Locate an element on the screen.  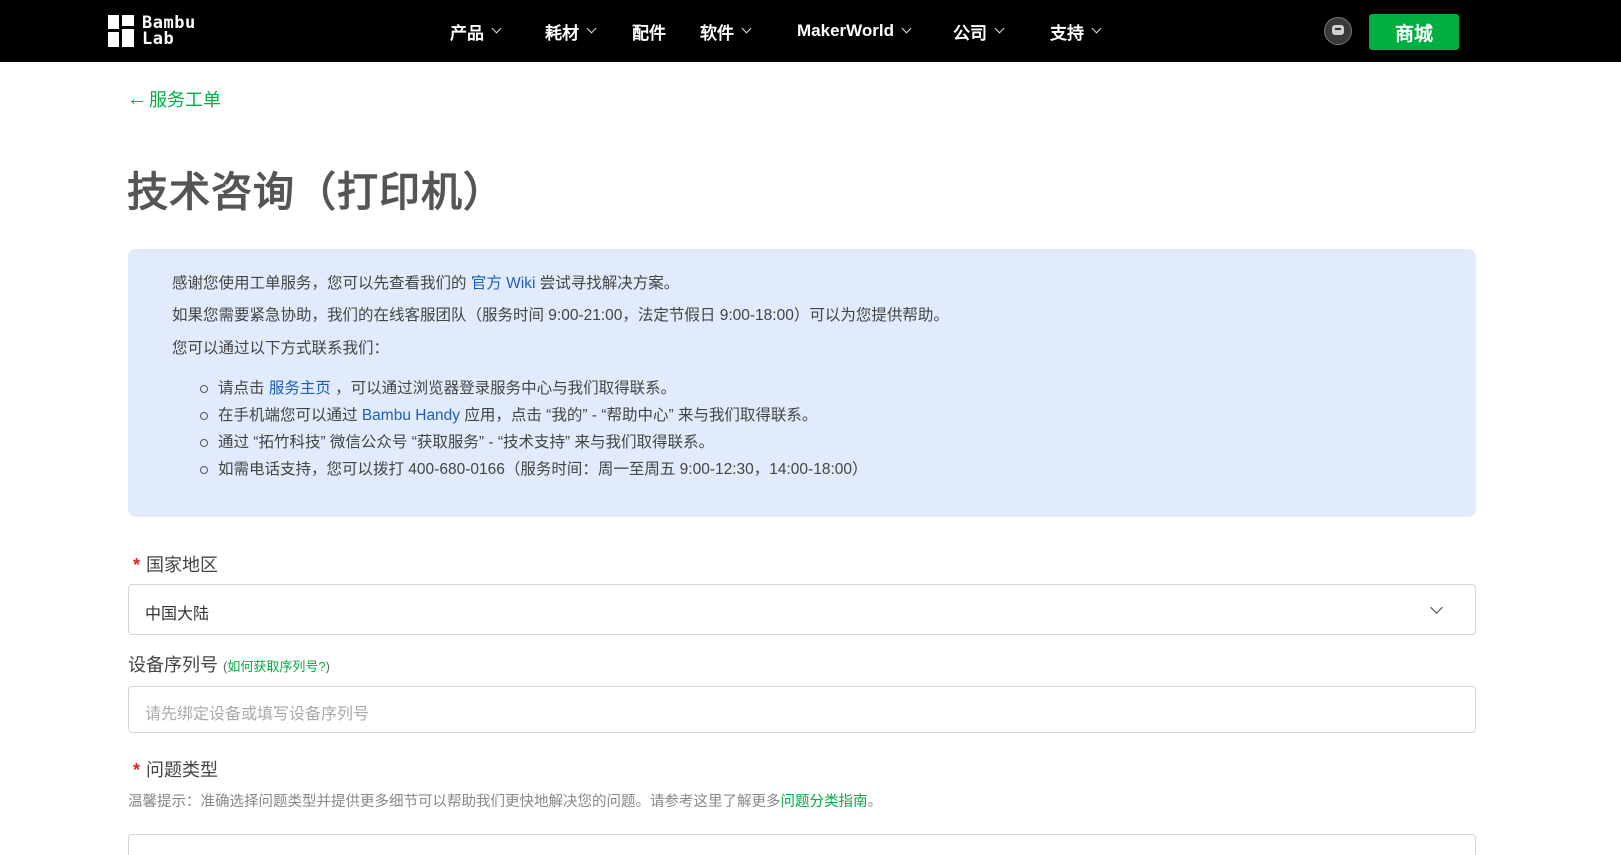
nav-makerworld-label: MakerWorld is located at coordinates (845, 30).